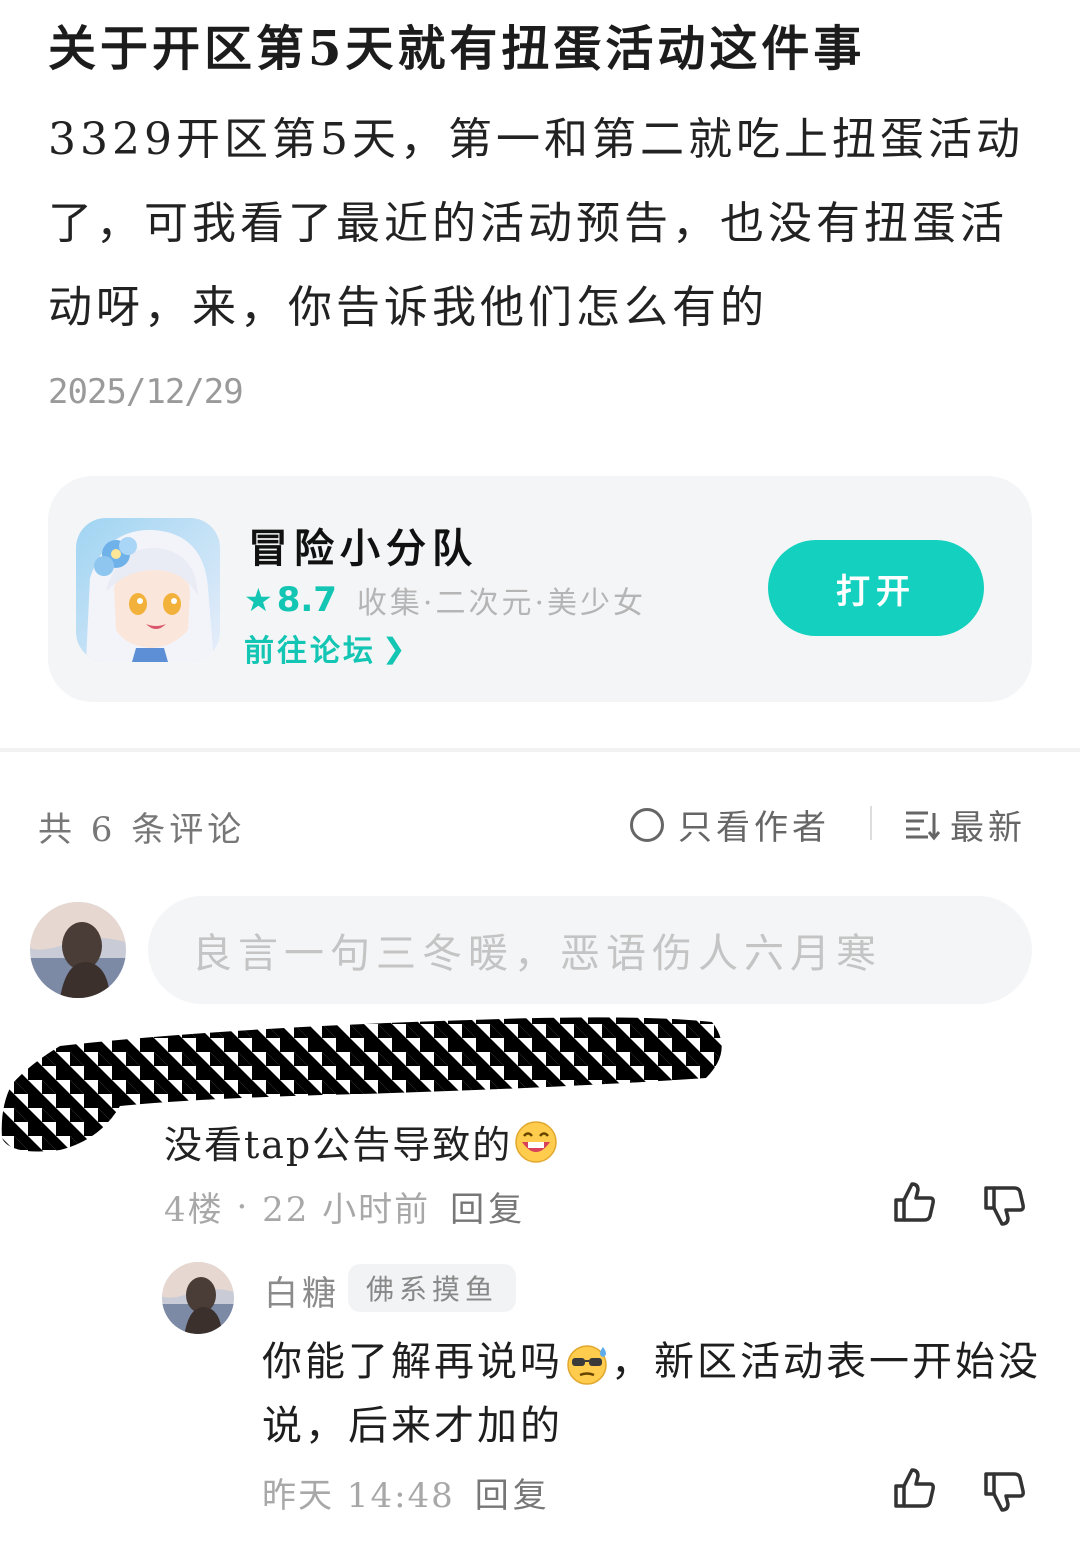  What do you see at coordinates (536, 1141) in the screenshot?
I see `grinning-face-emoji` at bounding box center [536, 1141].